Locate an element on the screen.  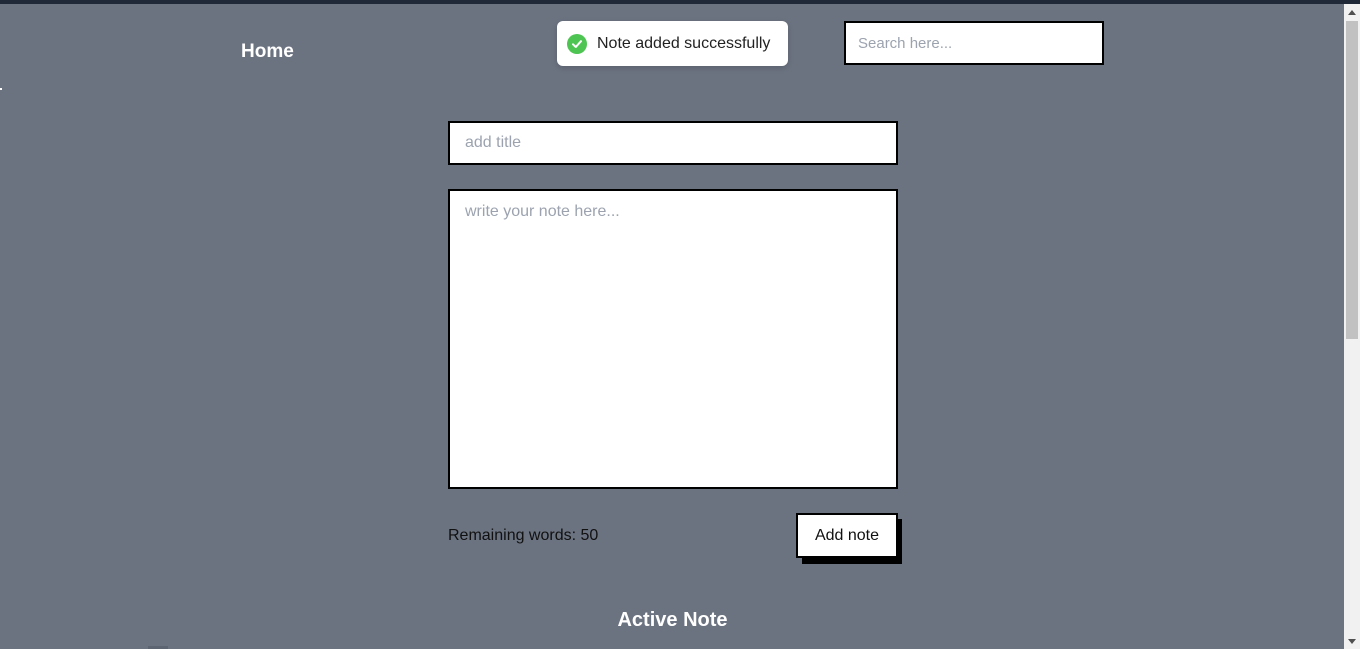
check-circle-icon is located at coordinates (577, 43).